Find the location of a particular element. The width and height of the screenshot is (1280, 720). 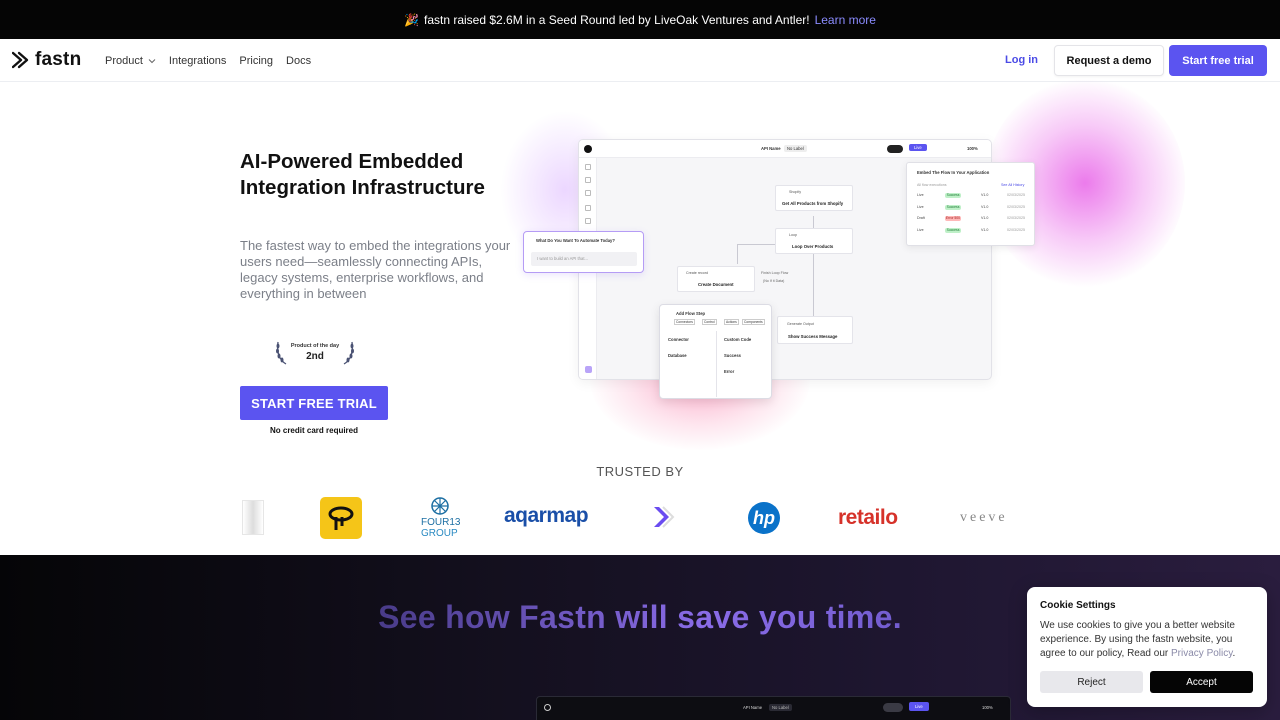

mockup-toolbar: API Name No Label Live 100% is located at coordinates (785, 149).